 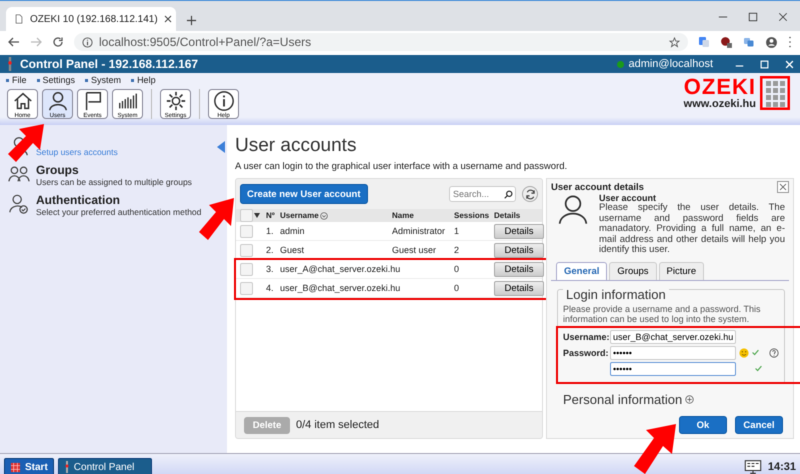 I want to click on table-cell-text: Administrator, so click(x=419, y=231).